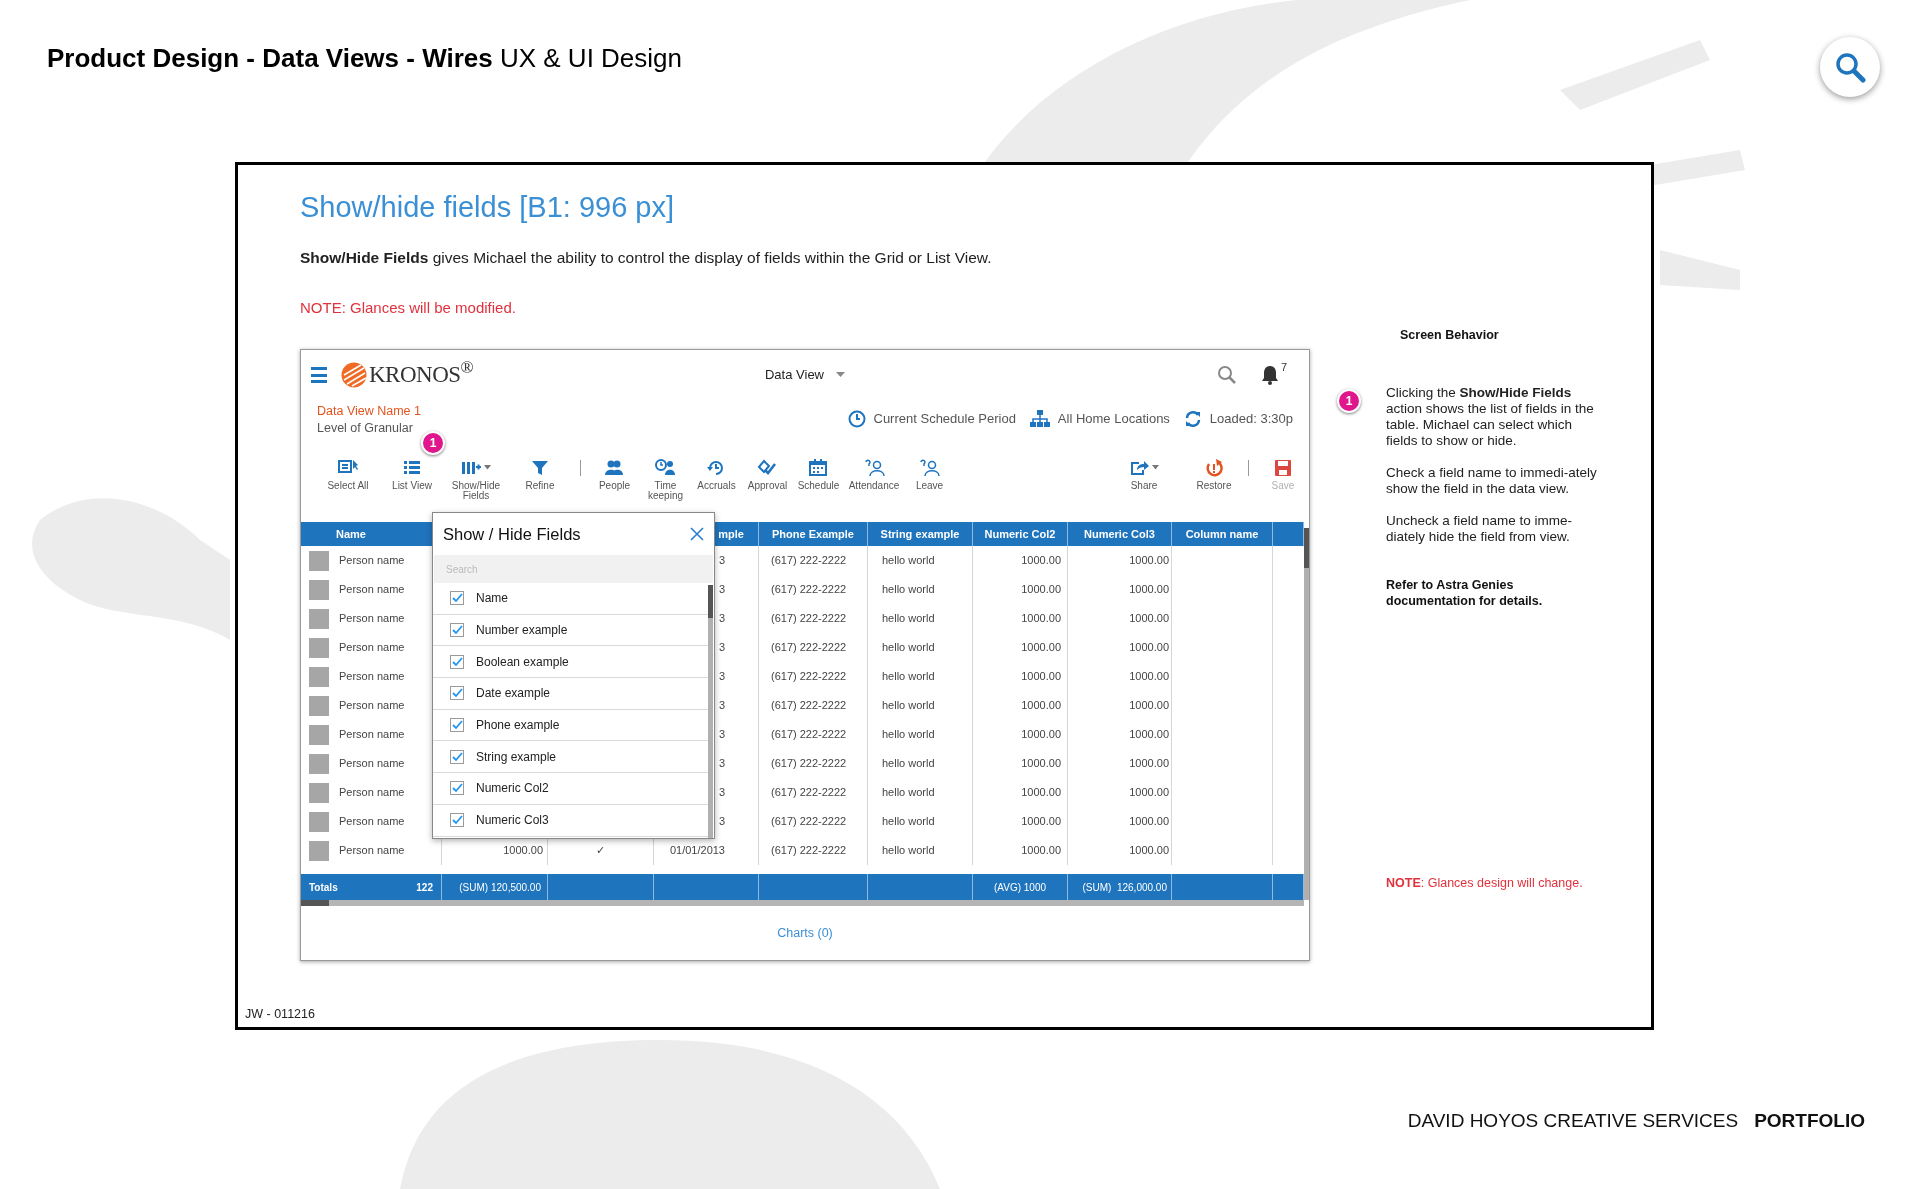 The height and width of the screenshot is (1189, 1920). Describe the element at coordinates (512, 789) in the screenshot. I see `field-label: Numeric Col2` at that location.